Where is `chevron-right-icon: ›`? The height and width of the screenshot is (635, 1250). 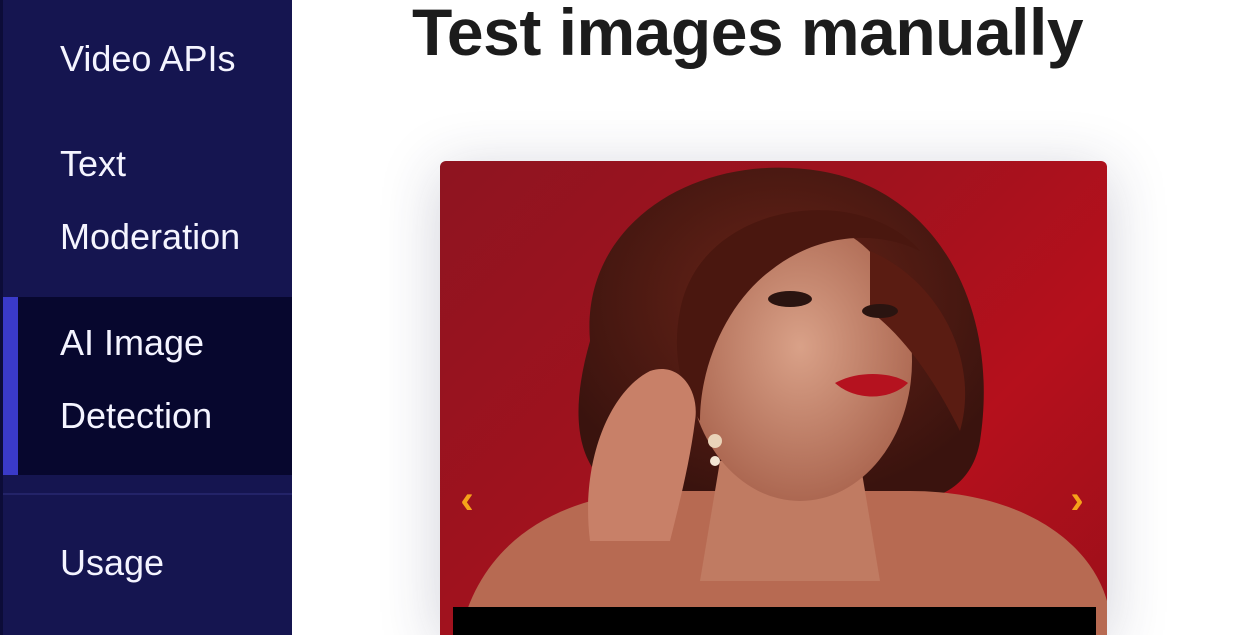 chevron-right-icon: › is located at coordinates (1077, 499).